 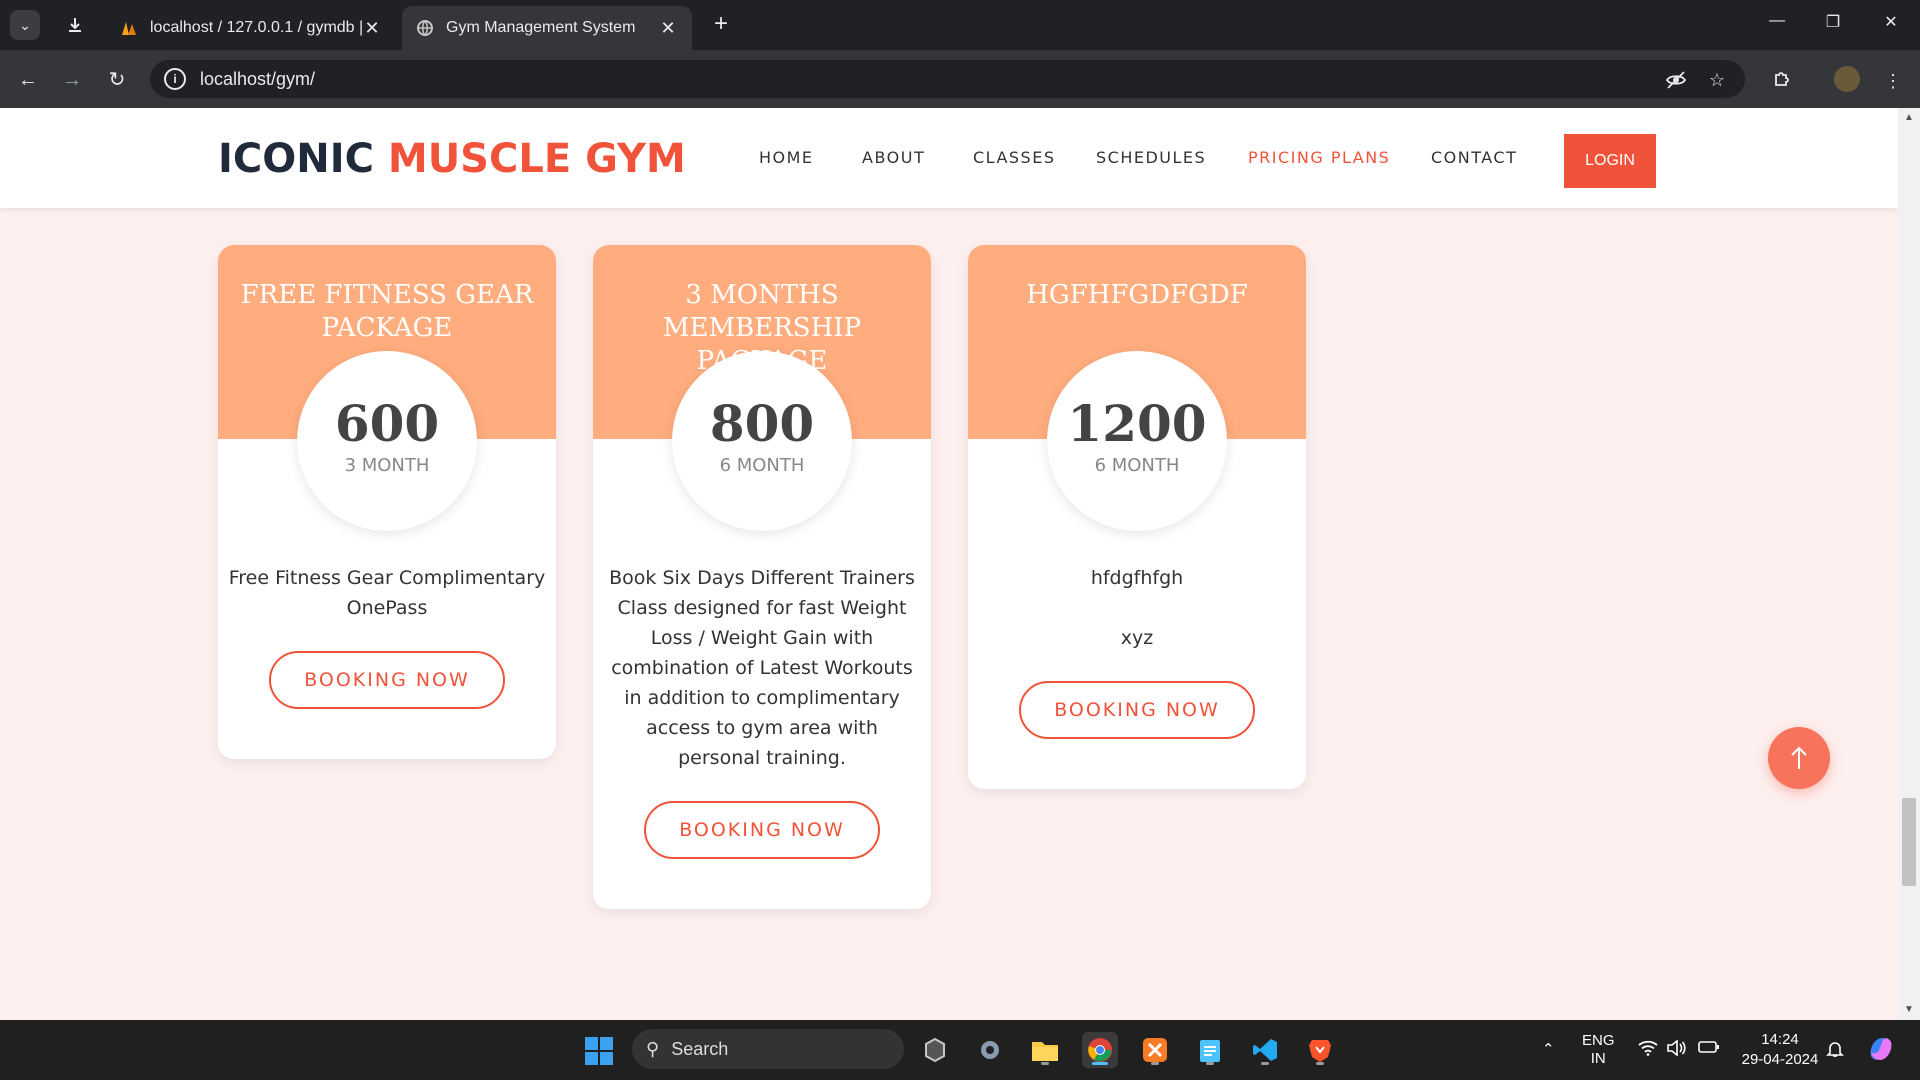 I want to click on wifi-icon, so click(x=1648, y=1050).